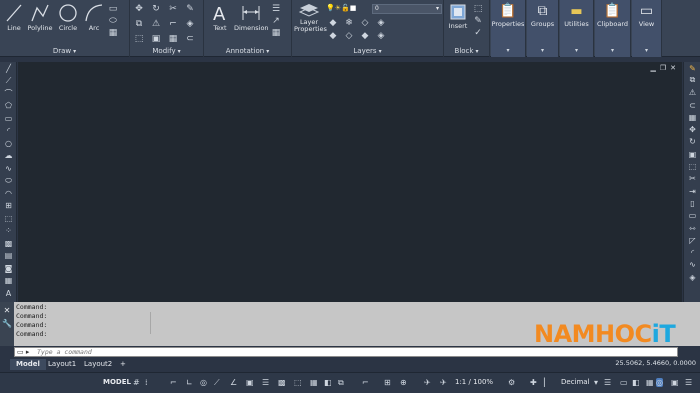 The image size is (700, 393). What do you see at coordinates (8, 256) in the screenshot?
I see `gradient-icon: ▤` at bounding box center [8, 256].